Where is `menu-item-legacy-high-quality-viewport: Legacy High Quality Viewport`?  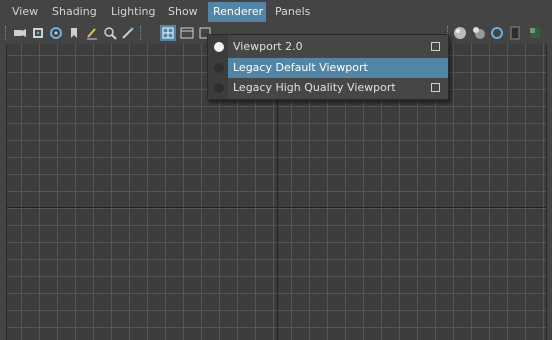 menu-item-legacy-high-quality-viewport: Legacy High Quality Viewport is located at coordinates (328, 88).